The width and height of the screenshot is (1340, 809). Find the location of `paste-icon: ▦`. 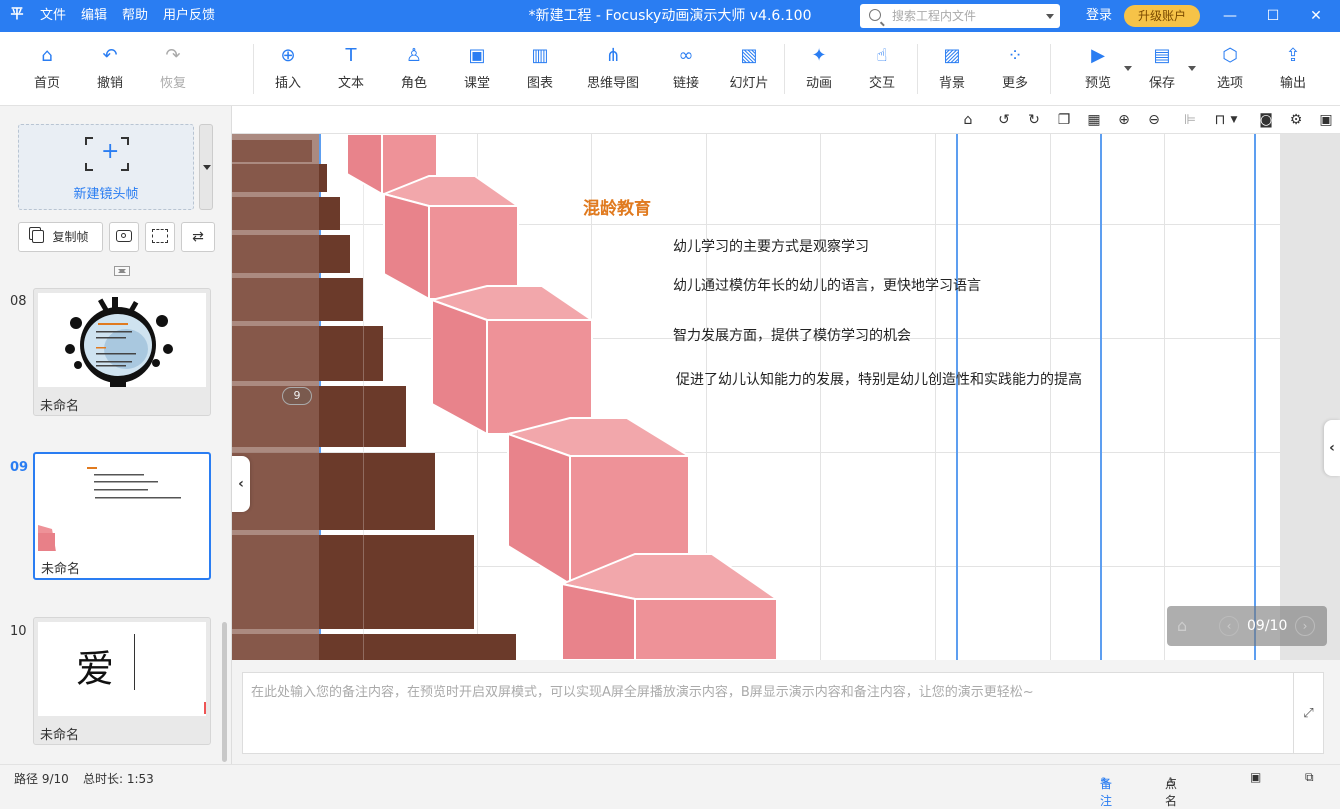

paste-icon: ▦ is located at coordinates (1094, 120).